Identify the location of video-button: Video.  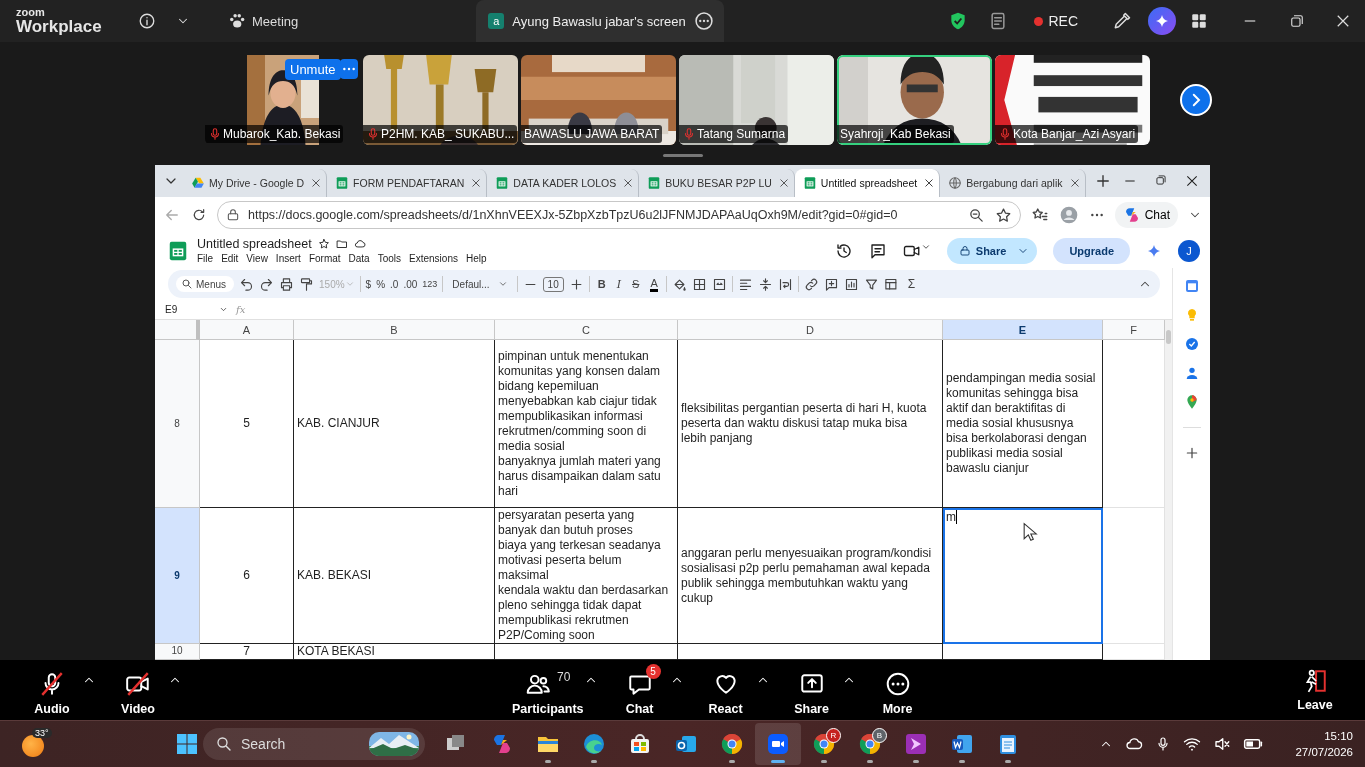
(138, 690).